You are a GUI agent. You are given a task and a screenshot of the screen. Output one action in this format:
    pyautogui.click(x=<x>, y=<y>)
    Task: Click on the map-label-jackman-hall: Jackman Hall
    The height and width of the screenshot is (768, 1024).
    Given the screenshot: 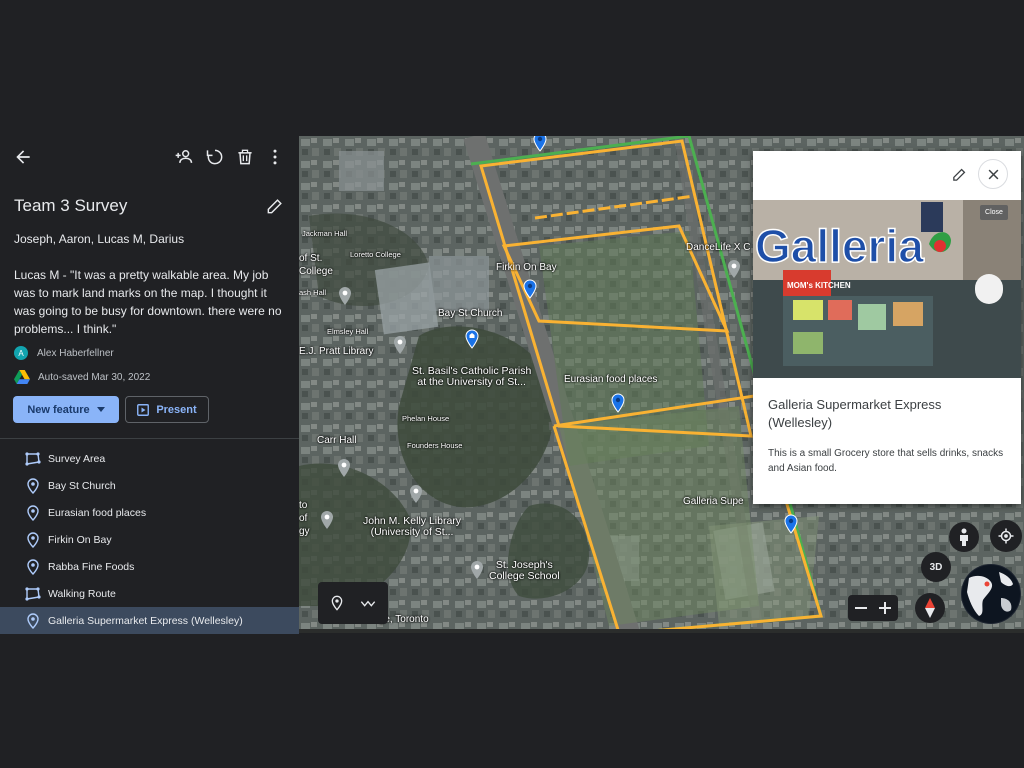 What is the action you would take?
    pyautogui.click(x=325, y=233)
    